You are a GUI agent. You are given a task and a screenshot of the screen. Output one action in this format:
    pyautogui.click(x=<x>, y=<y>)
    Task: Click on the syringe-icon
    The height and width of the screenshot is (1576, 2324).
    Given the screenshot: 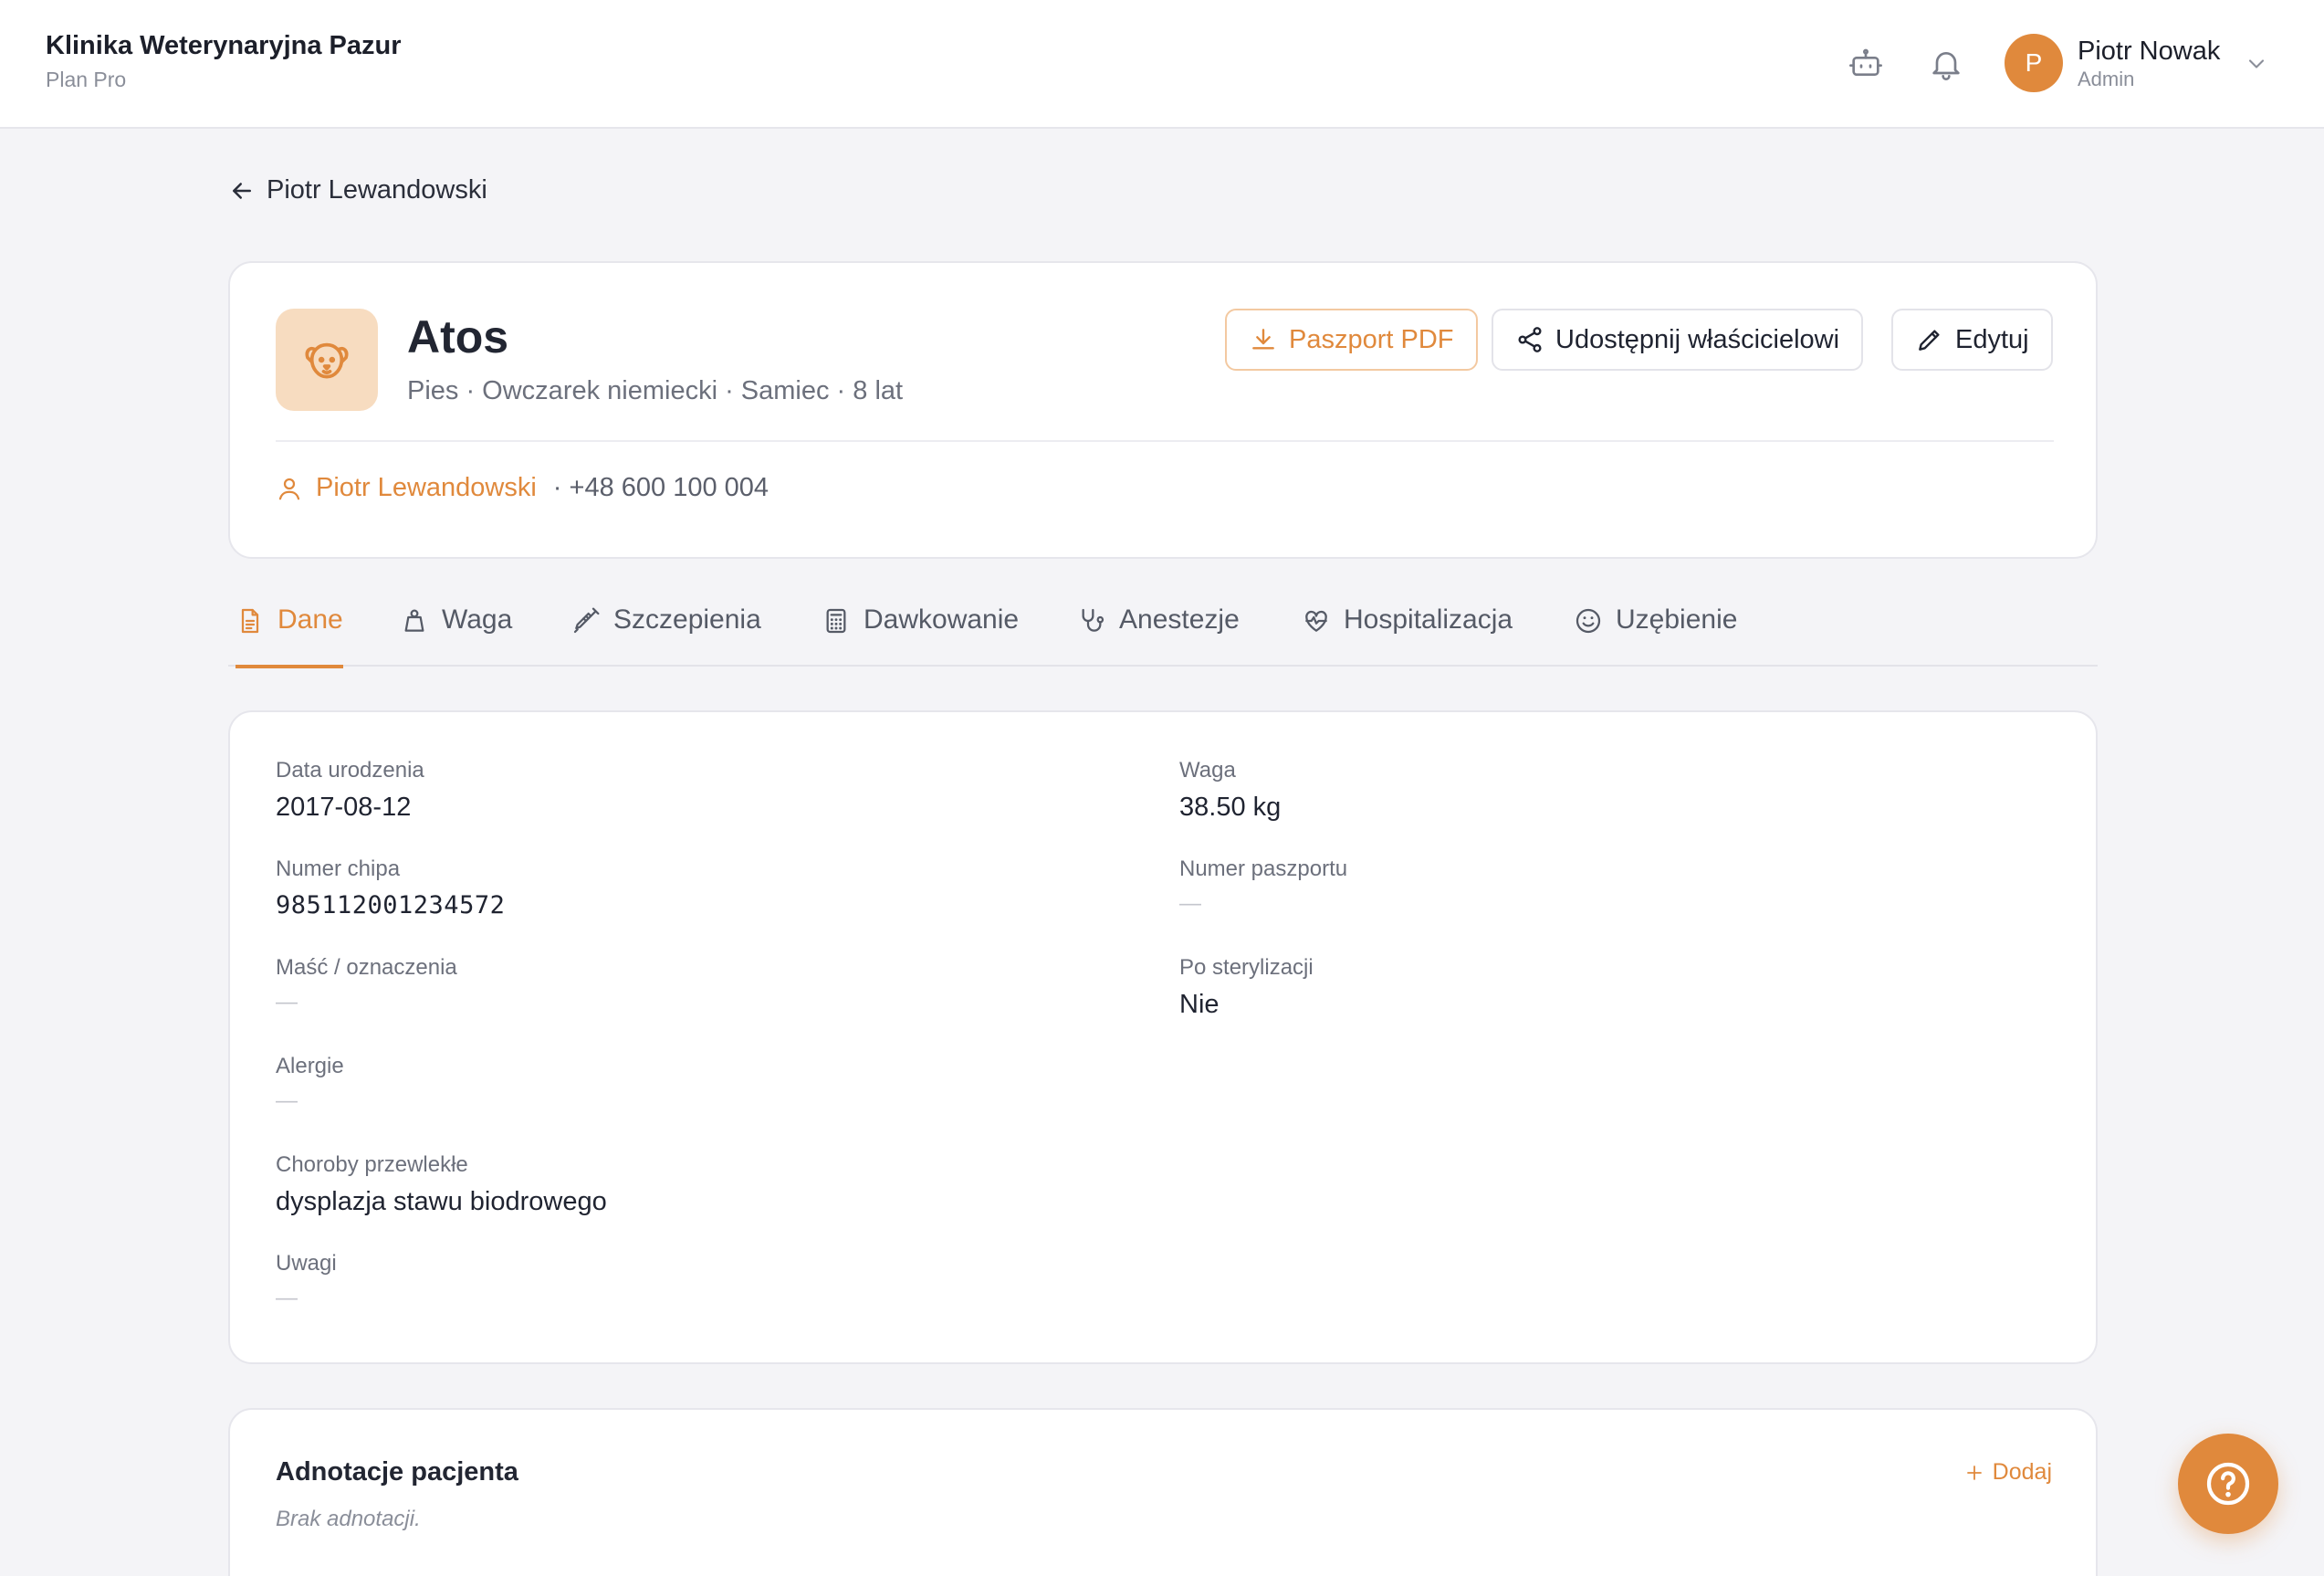 What is the action you would take?
    pyautogui.click(x=586, y=620)
    